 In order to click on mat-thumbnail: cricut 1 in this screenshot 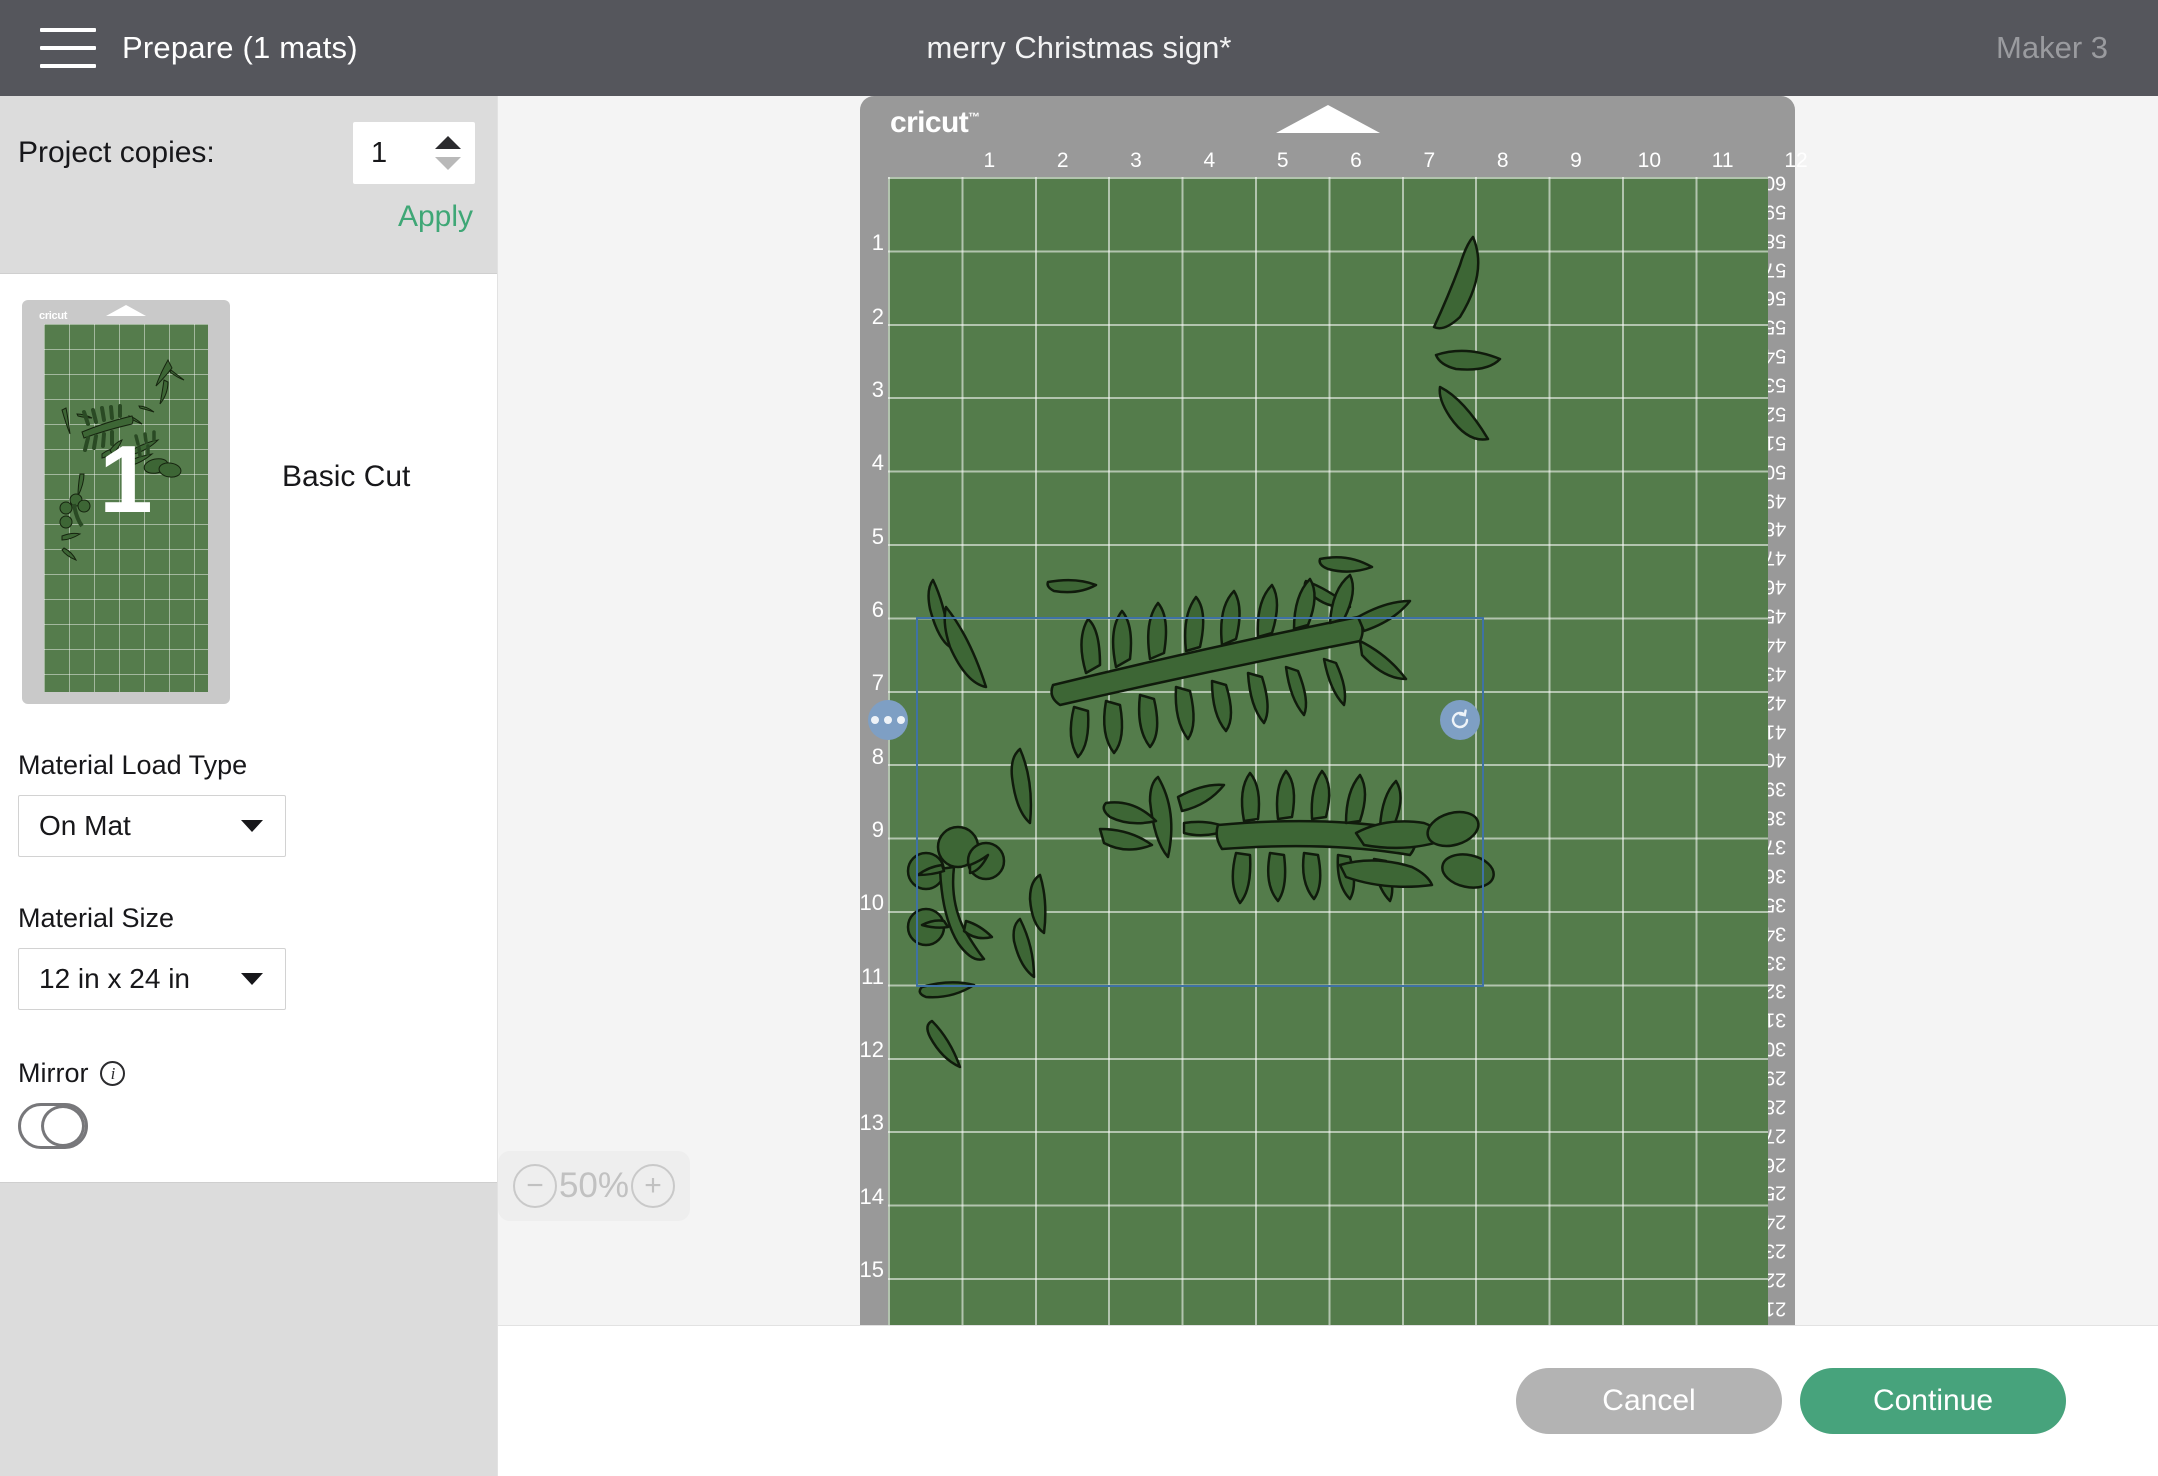, I will do `click(126, 502)`.